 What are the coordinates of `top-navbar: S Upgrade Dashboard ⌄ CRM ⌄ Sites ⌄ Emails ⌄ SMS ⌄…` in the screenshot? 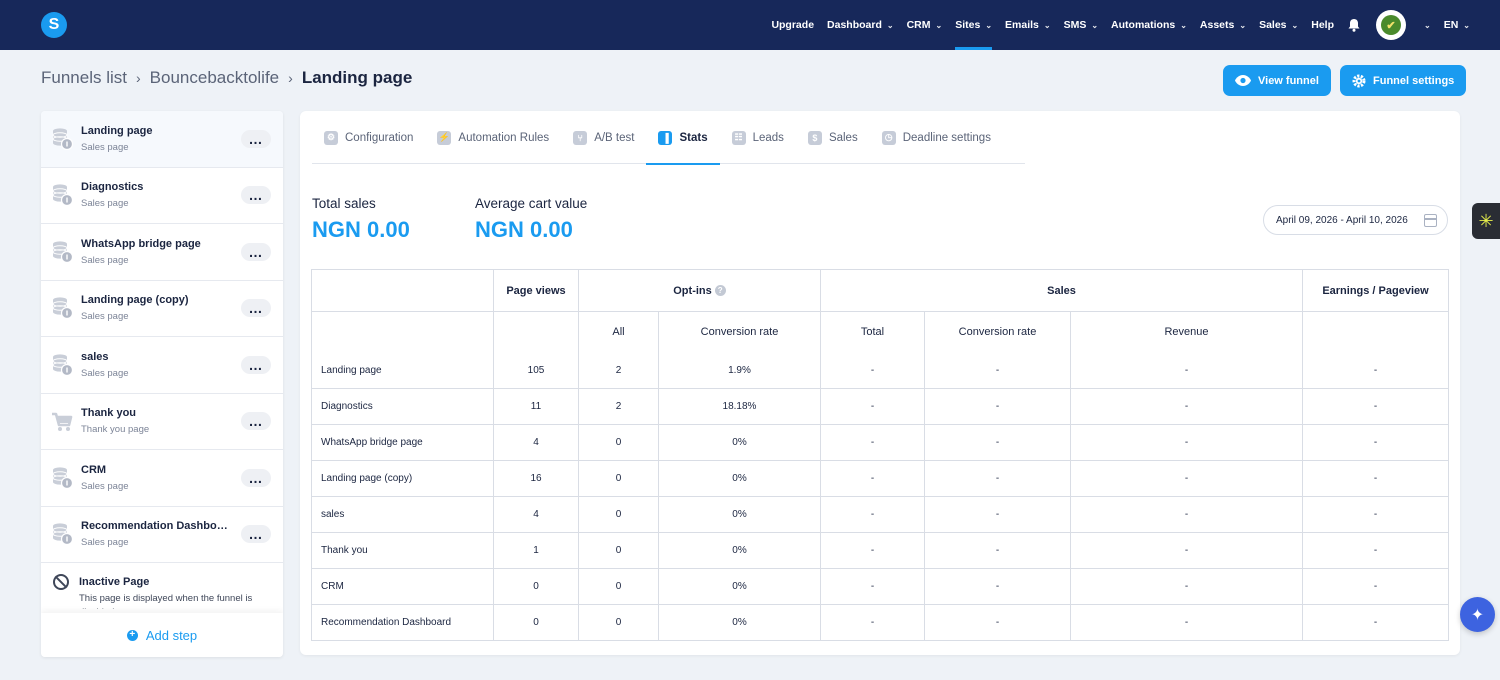 It's located at (750, 25).